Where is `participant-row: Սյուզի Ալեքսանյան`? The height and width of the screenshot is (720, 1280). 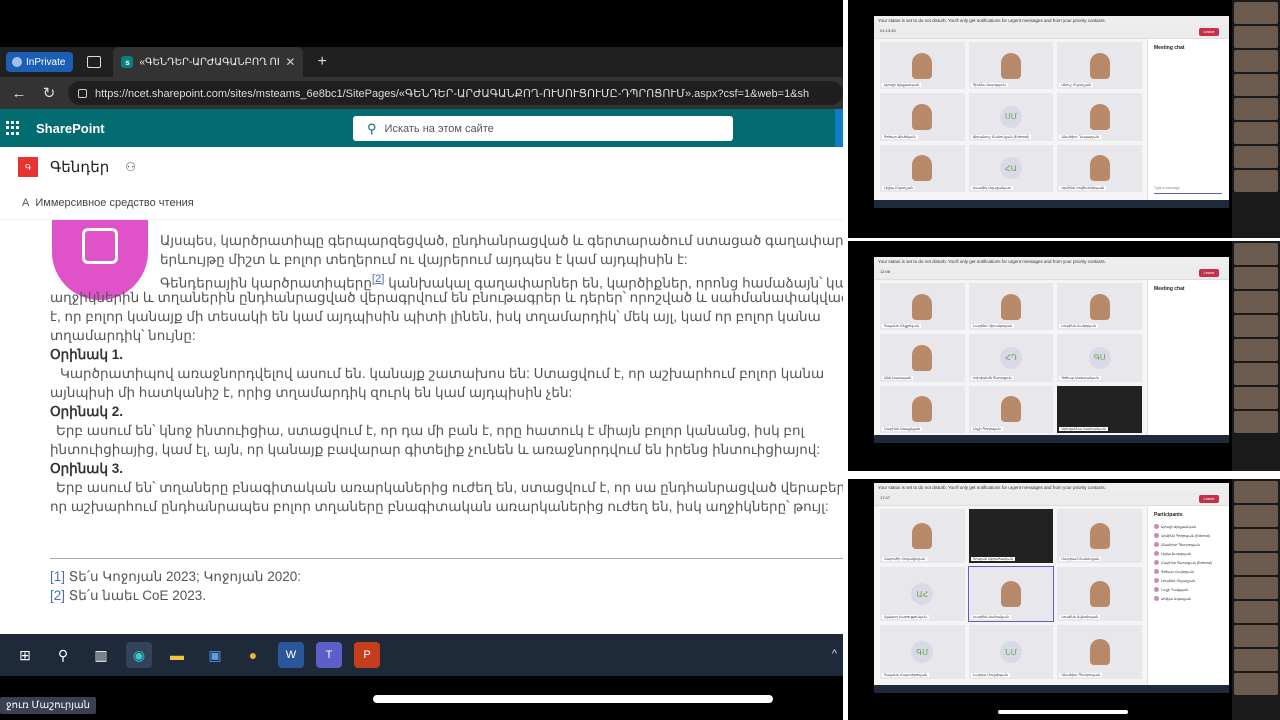 participant-row: Սյուզի Ալեքսանյան is located at coordinates (1191, 526).